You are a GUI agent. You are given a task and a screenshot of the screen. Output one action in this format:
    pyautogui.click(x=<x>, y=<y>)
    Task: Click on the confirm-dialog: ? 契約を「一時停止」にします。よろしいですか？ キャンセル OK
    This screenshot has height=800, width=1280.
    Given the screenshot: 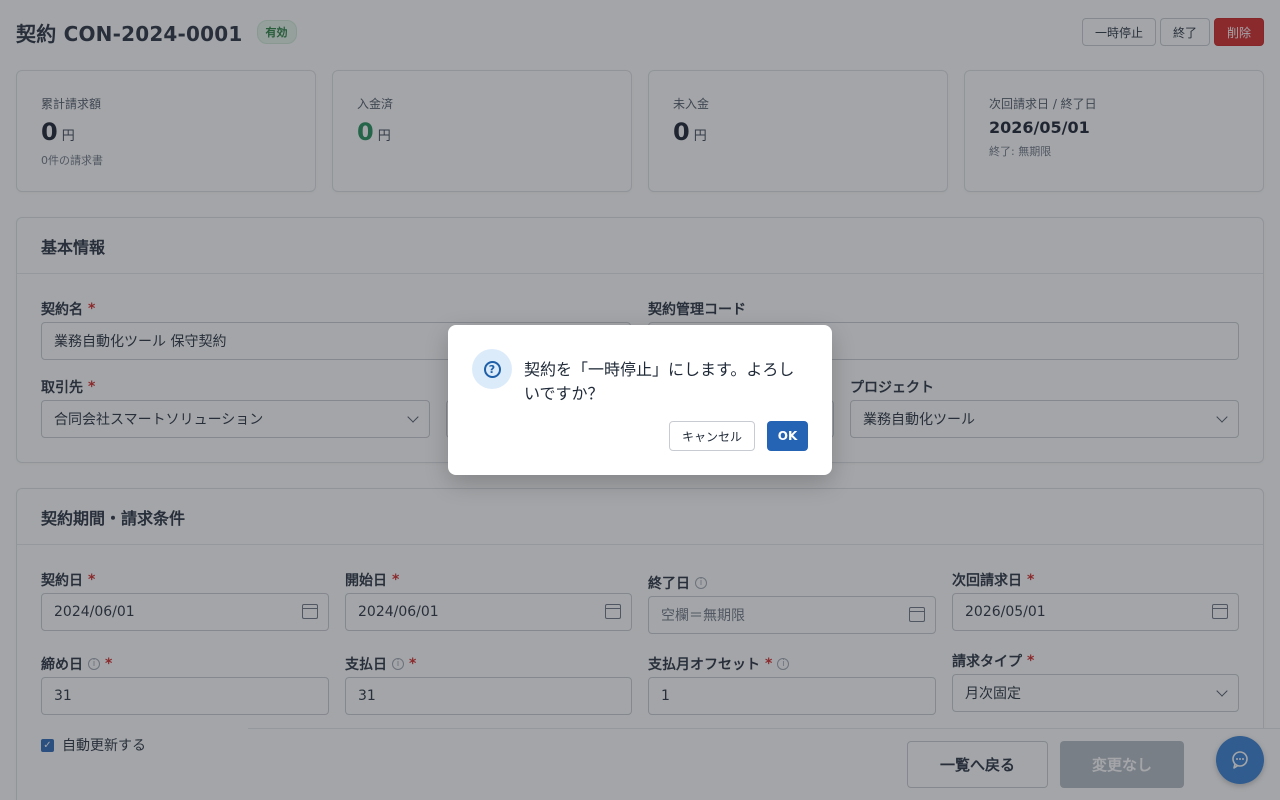 What is the action you would take?
    pyautogui.click(x=640, y=400)
    